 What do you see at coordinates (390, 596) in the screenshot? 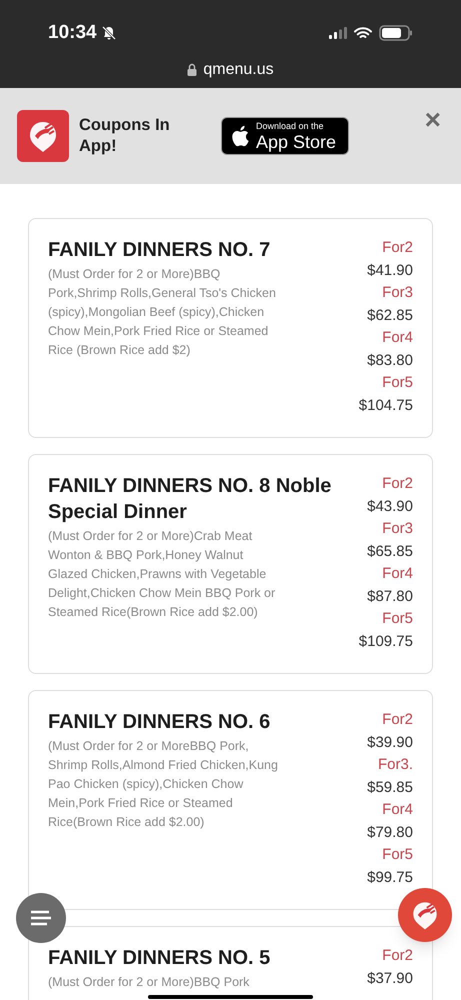
I see `price: $87.80` at bounding box center [390, 596].